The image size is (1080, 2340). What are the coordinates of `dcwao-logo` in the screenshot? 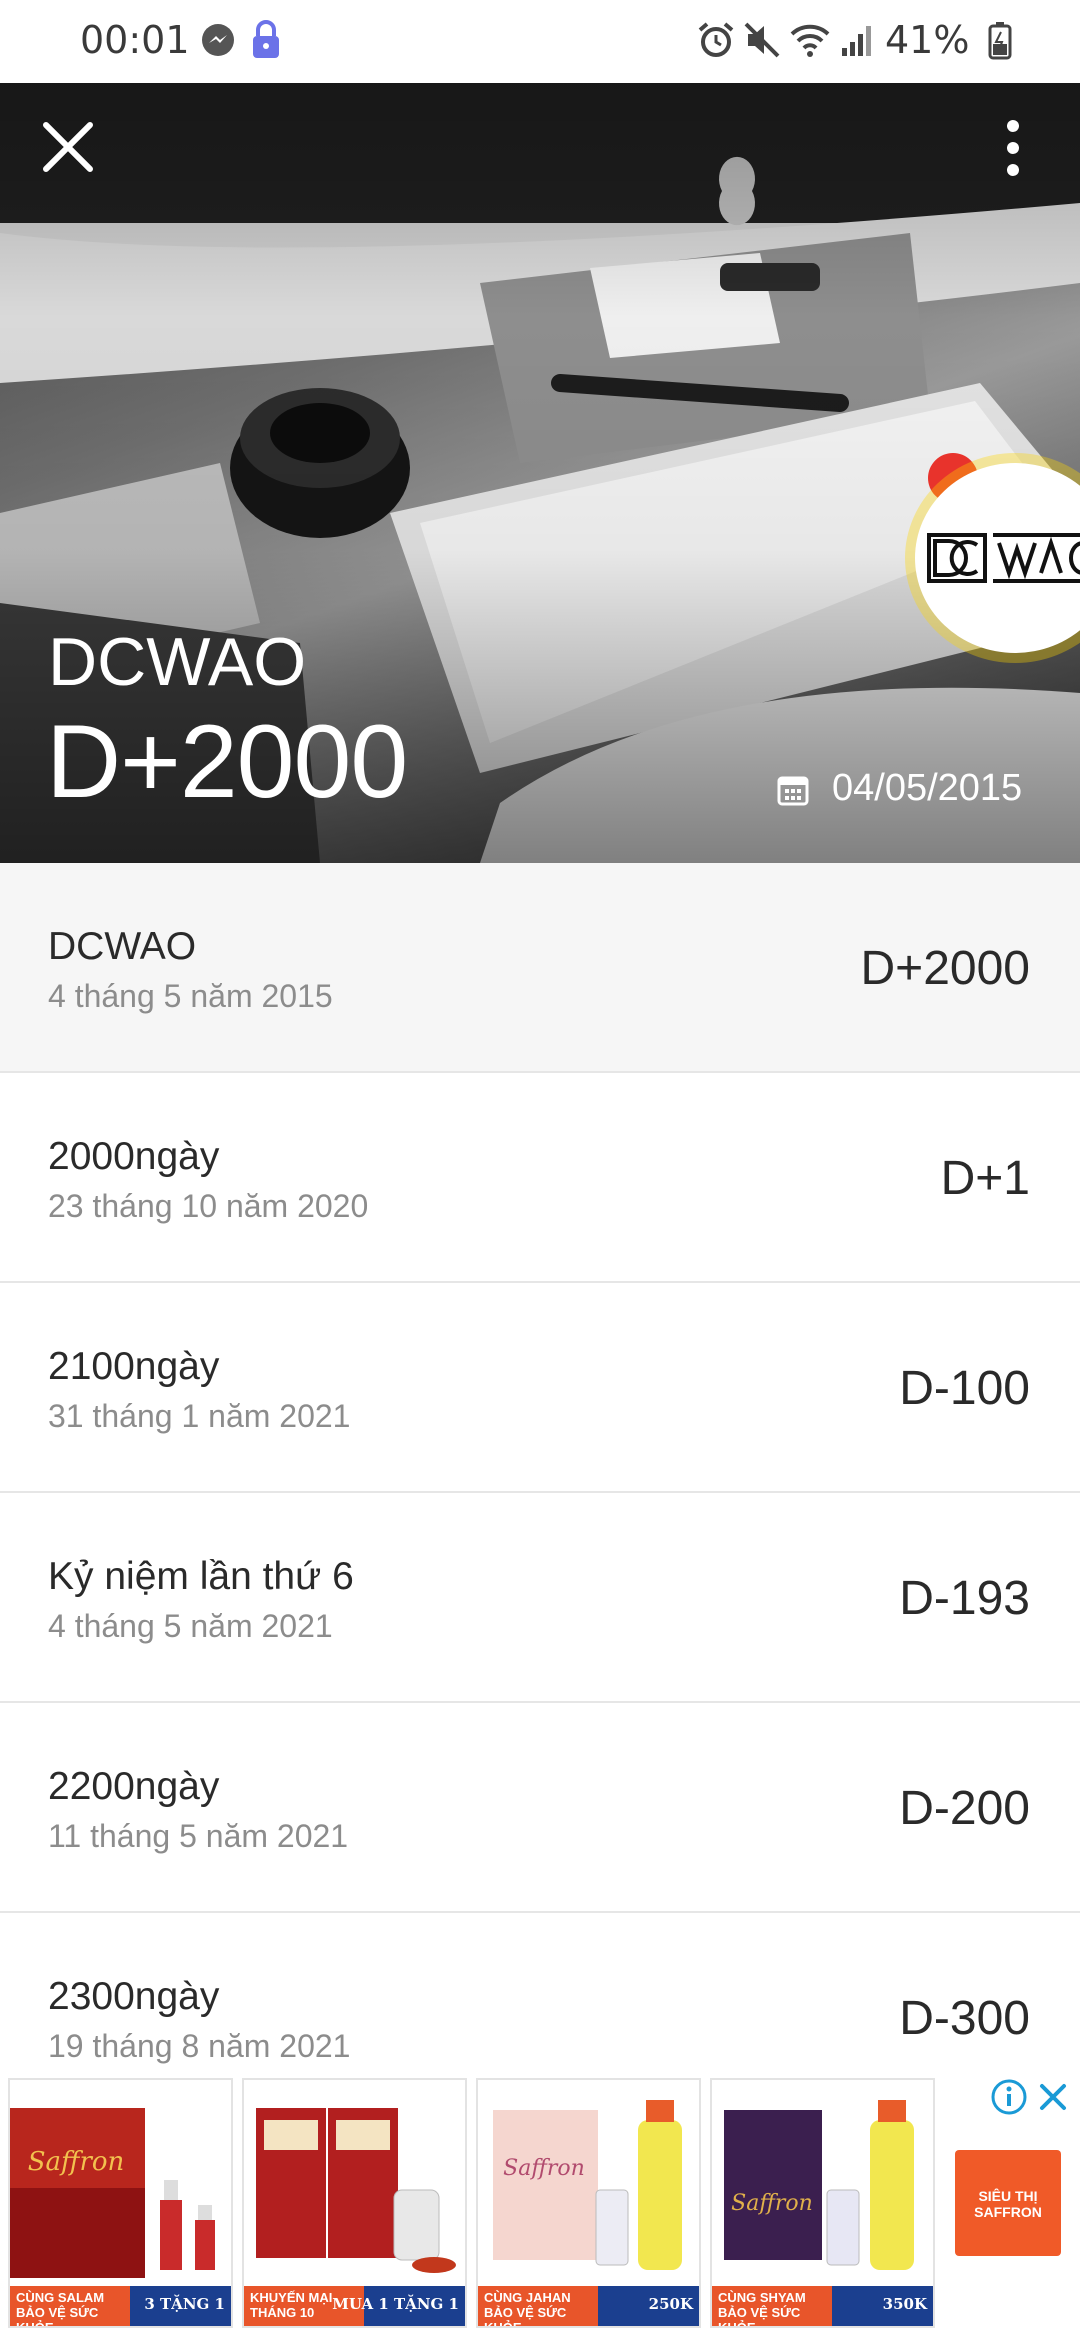 It's located at (997, 558).